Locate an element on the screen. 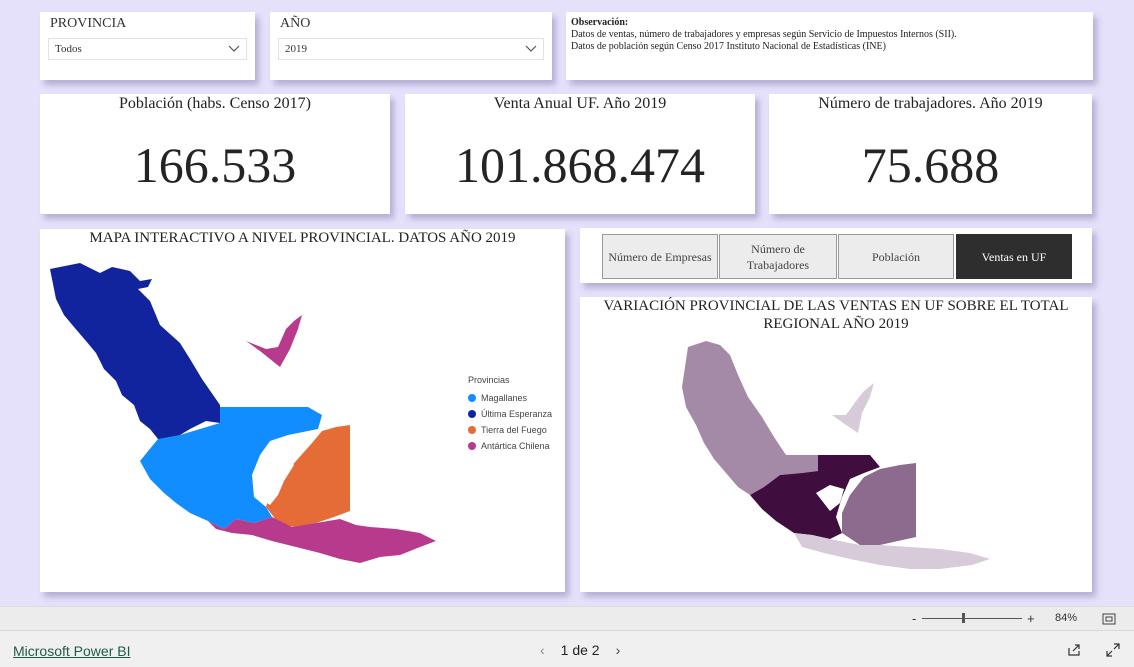 The width and height of the screenshot is (1134, 667). kpi-card-ventas: Venta Anual UF. Año 2019 101.868.474 is located at coordinates (580, 154).